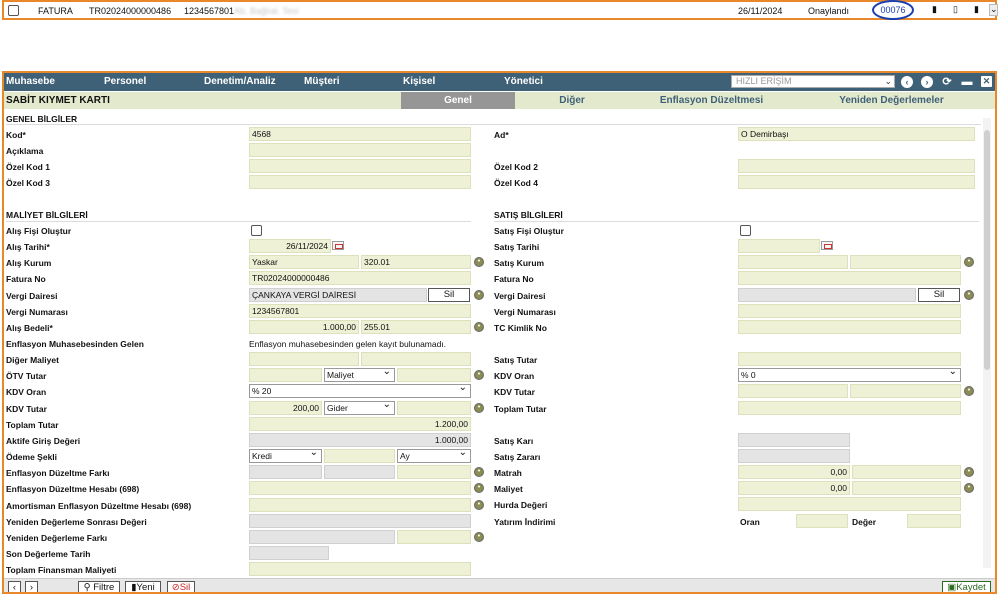 Image resolution: width=1003 pixels, height=596 pixels. Describe the element at coordinates (304, 262) in the screenshot. I see `alis-kurum-name: Yaskar` at that location.